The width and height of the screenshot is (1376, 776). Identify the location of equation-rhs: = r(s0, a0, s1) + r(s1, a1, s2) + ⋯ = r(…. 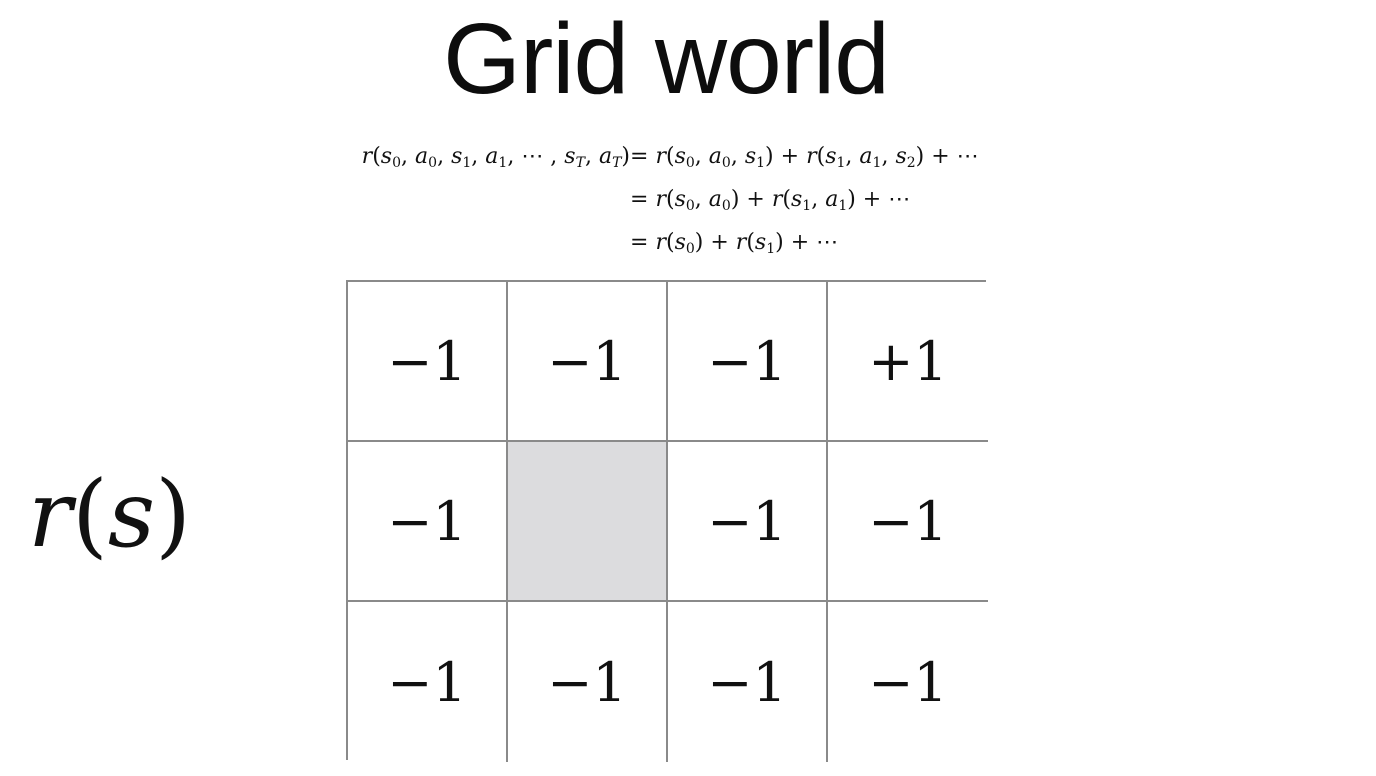
(855, 205).